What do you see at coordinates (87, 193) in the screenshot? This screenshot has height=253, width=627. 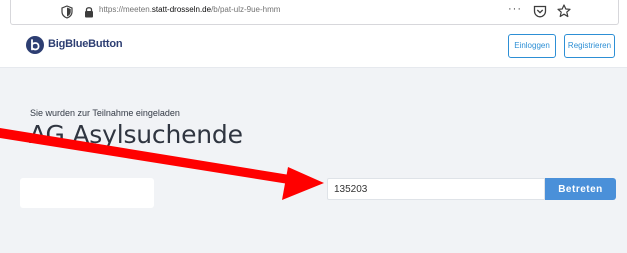 I see `name-input-area` at bounding box center [87, 193].